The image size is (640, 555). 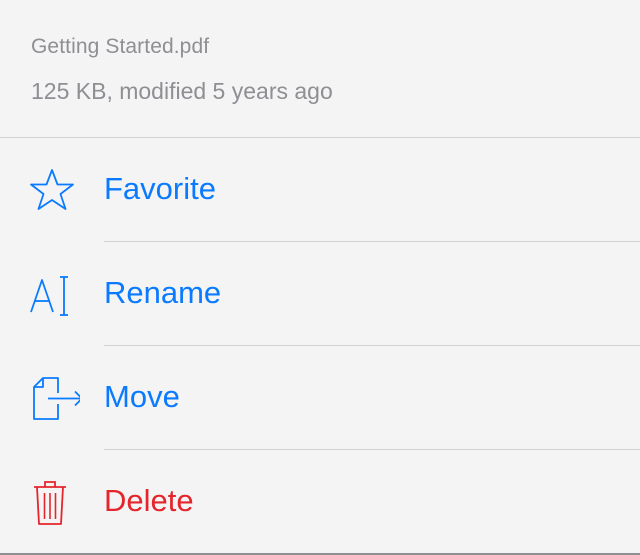 What do you see at coordinates (149, 500) in the screenshot?
I see `delete-label: Delete` at bounding box center [149, 500].